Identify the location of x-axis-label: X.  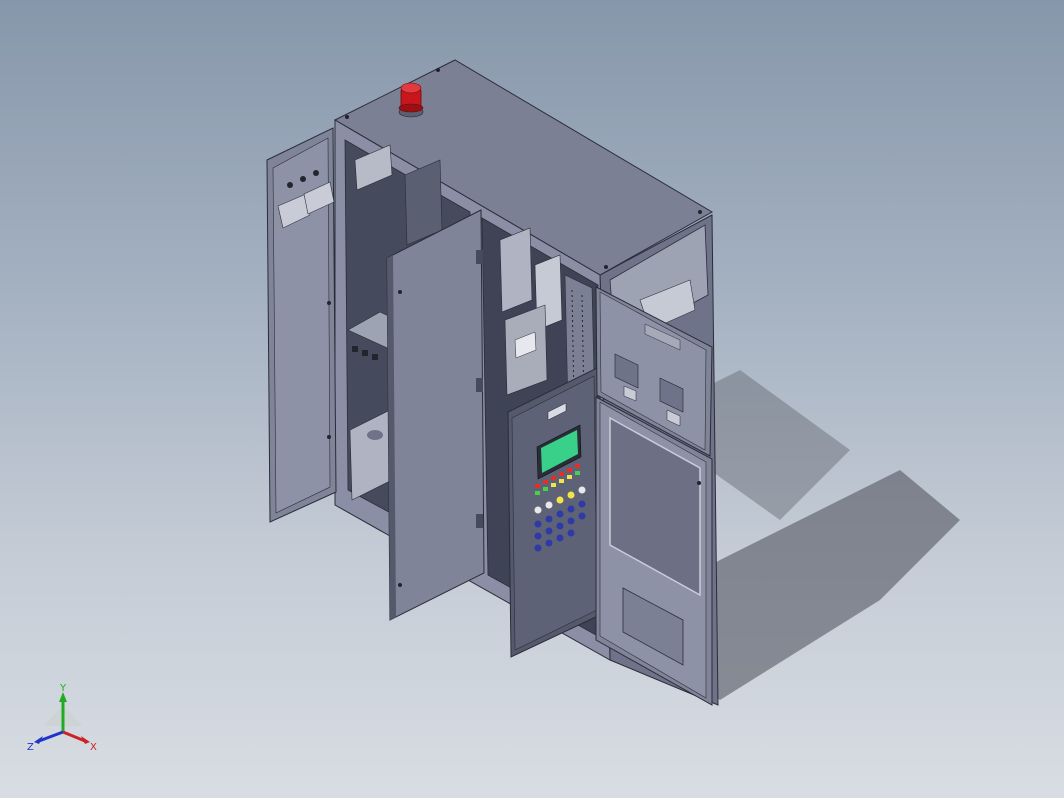
(93, 747).